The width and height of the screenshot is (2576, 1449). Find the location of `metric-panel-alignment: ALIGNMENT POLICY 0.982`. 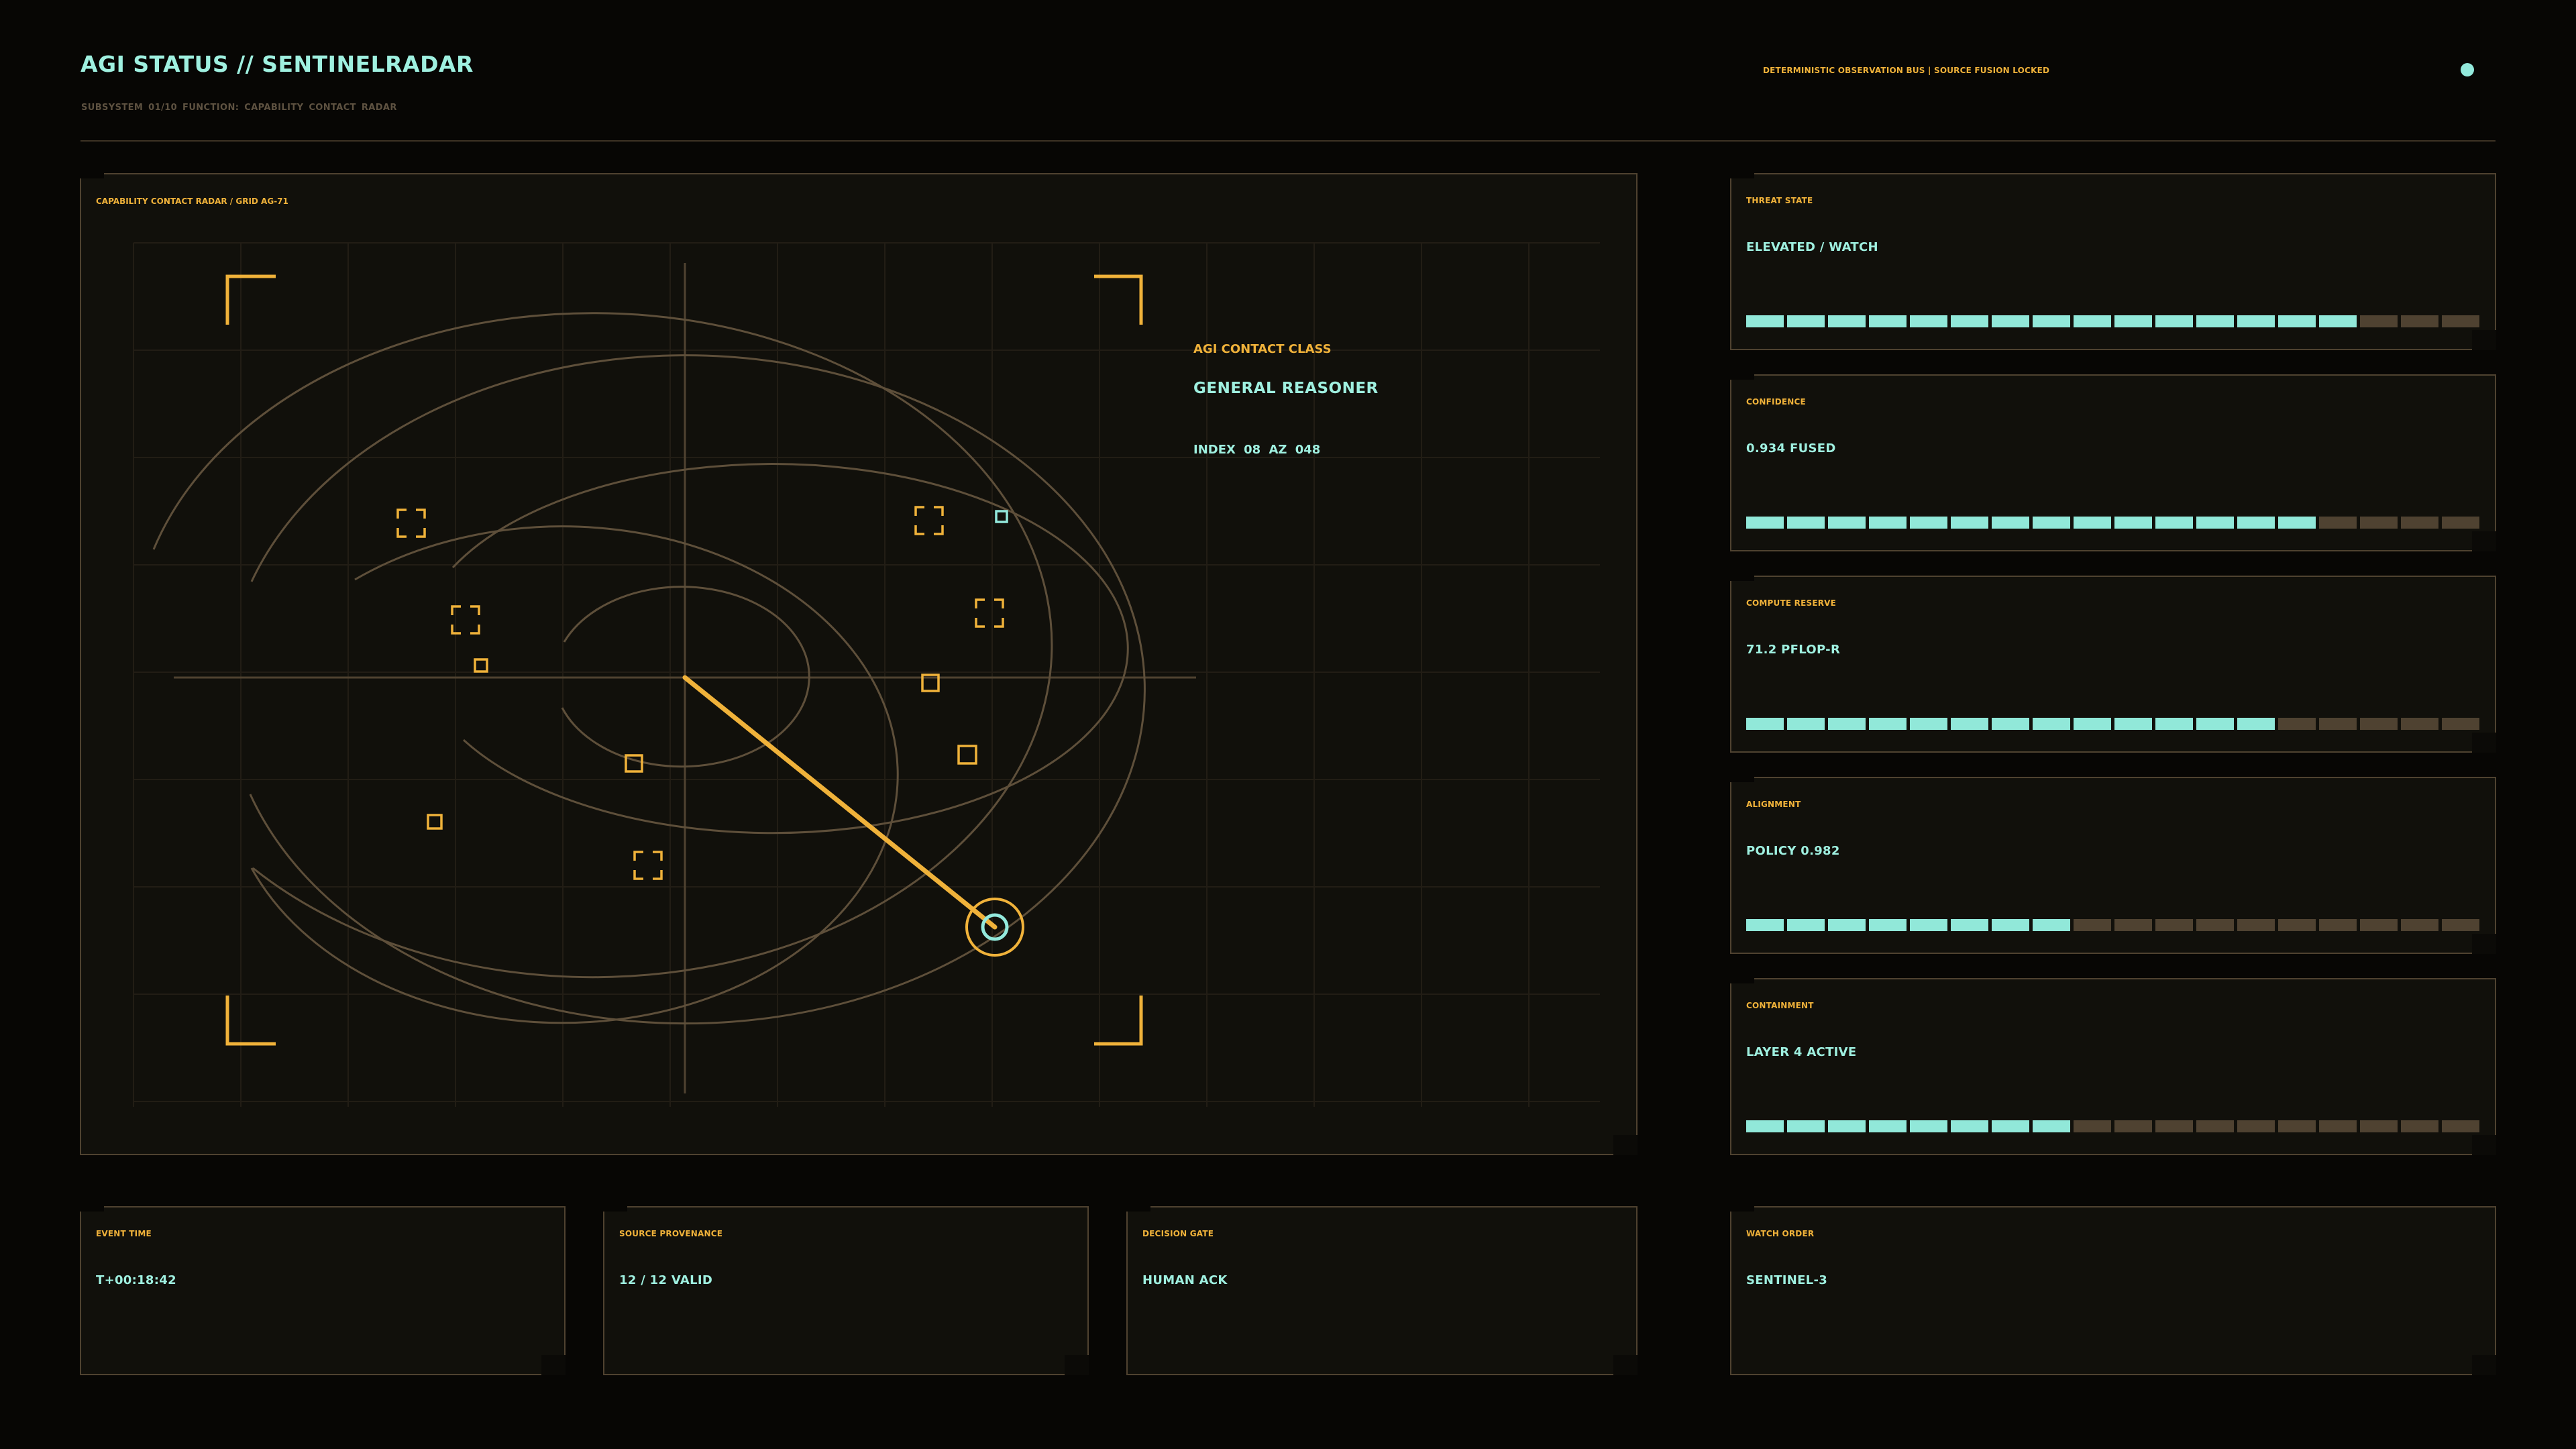

metric-panel-alignment: ALIGNMENT POLICY 0.982 is located at coordinates (2113, 865).